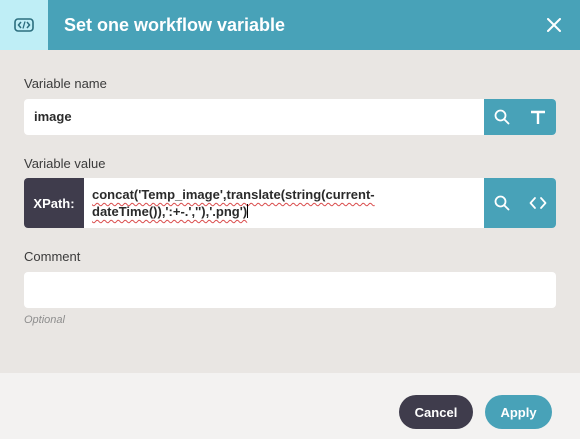  I want to click on dialog-title: Set one workflow variable, so click(175, 25).